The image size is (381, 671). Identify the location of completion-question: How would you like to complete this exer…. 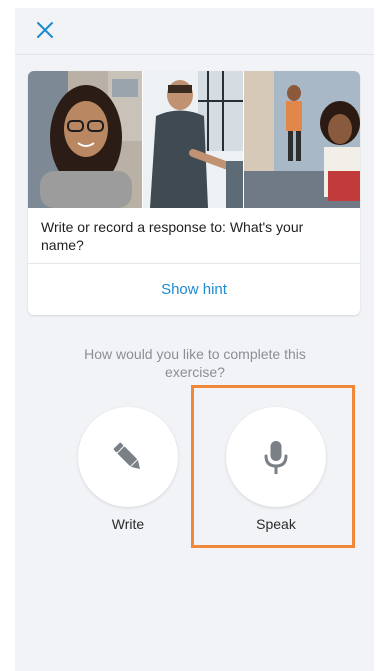
(195, 363).